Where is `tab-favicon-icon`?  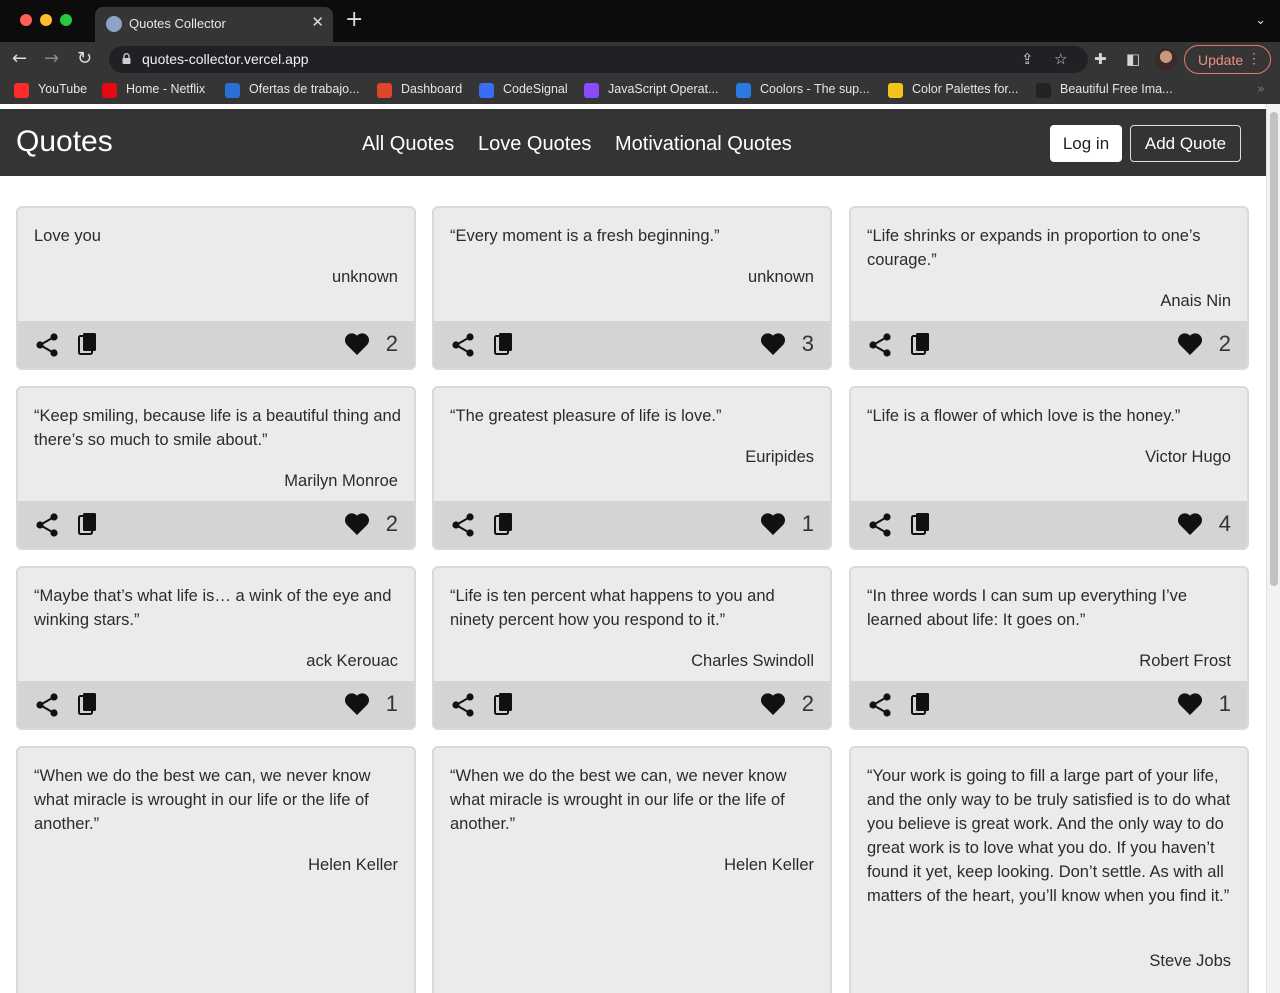
tab-favicon-icon is located at coordinates (114, 24).